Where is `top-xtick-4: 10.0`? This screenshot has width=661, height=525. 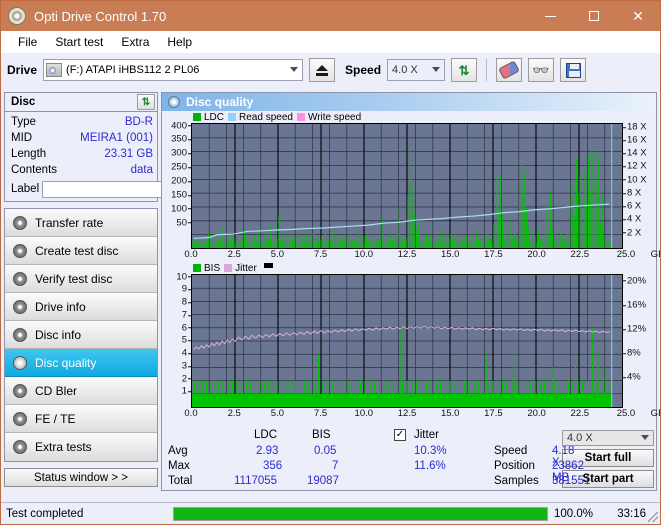
top-xtick-4: 10.0 is located at coordinates (364, 254).